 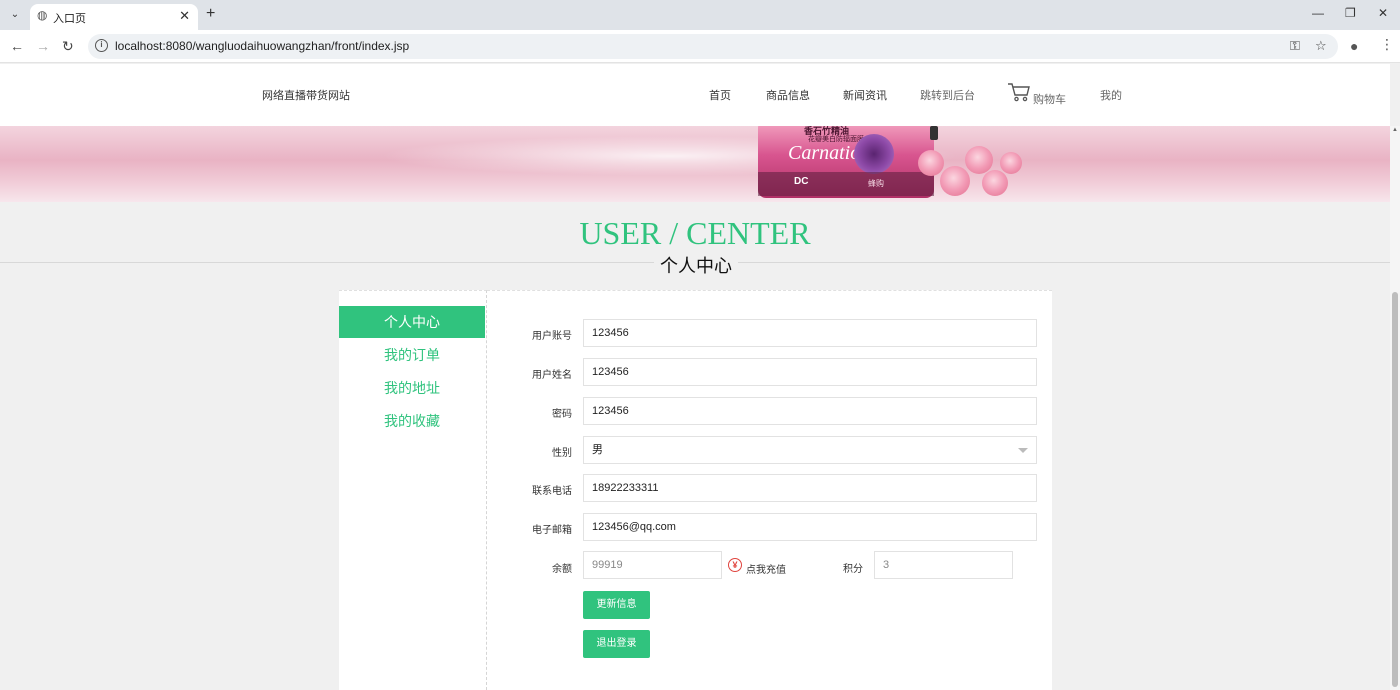 What do you see at coordinates (865, 95) in the screenshot?
I see `nav-news: 新闻资讯` at bounding box center [865, 95].